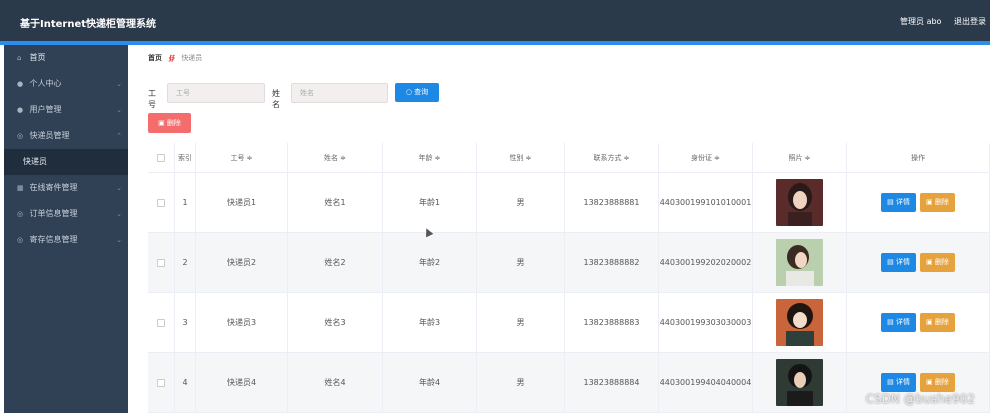 The width and height of the screenshot is (990, 413). Describe the element at coordinates (920, 399) in the screenshot. I see `watermark: CSDN @bushe902` at that location.